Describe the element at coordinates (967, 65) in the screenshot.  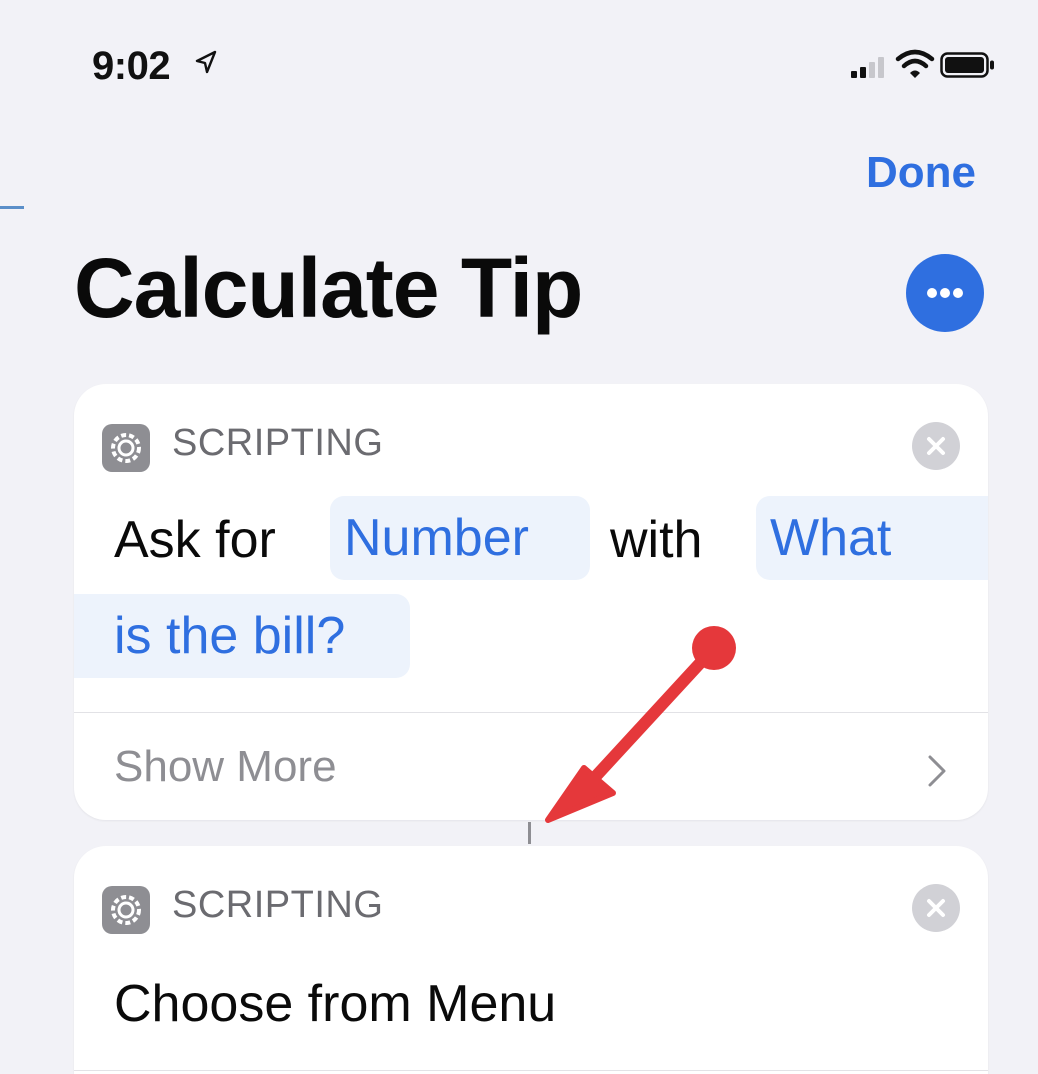
I see `battery-icon` at that location.